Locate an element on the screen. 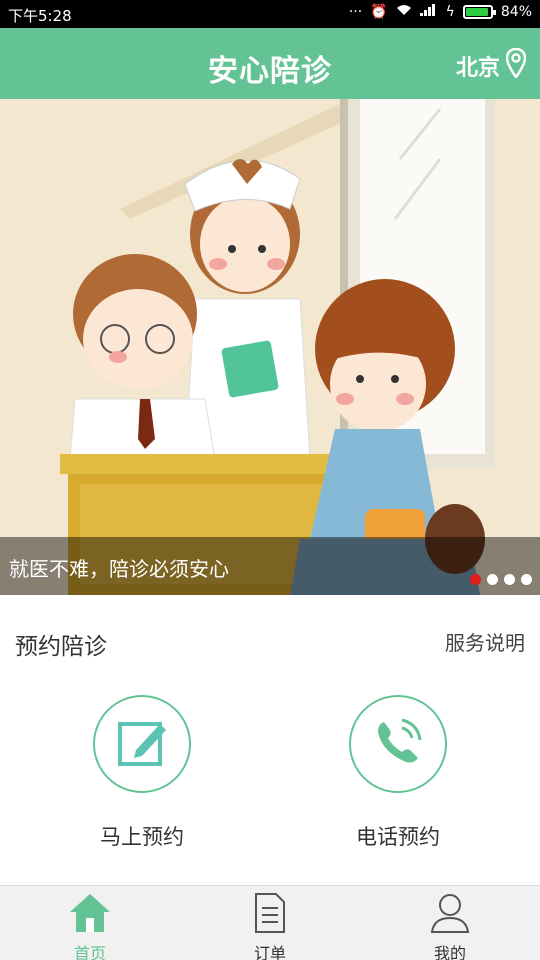 The height and width of the screenshot is (960, 540). city-selector: 北京 is located at coordinates (491, 65).